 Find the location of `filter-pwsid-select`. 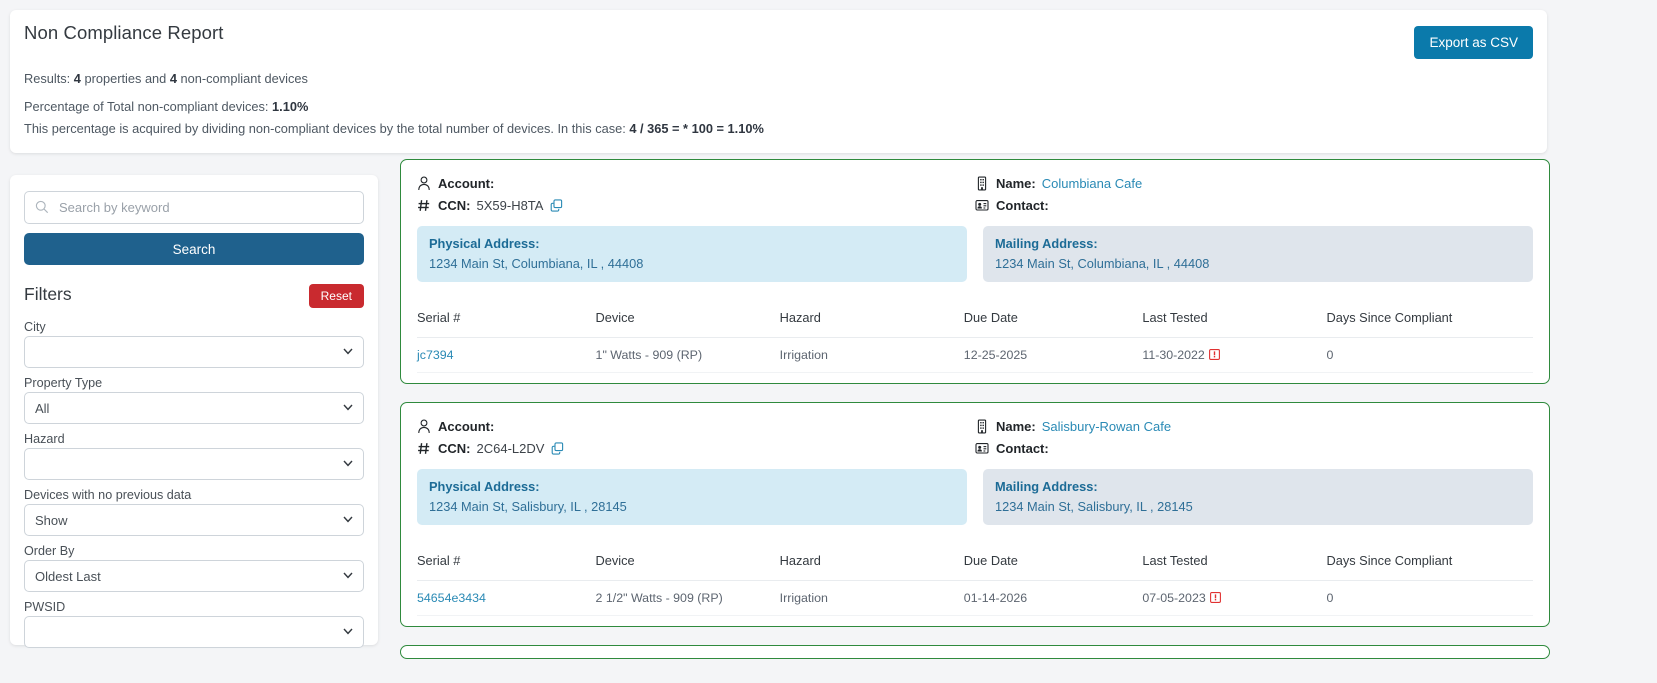

filter-pwsid-select is located at coordinates (194, 632).